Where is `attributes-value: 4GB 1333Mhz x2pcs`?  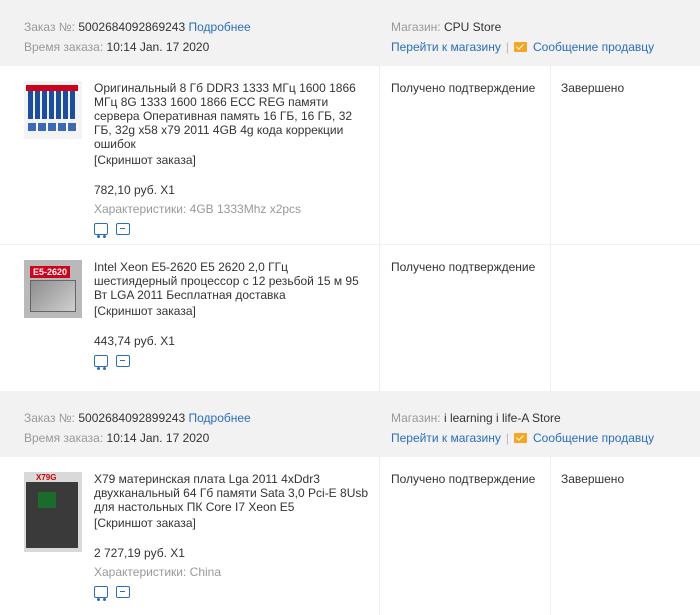 attributes-value: 4GB 1333Mhz x2pcs is located at coordinates (245, 209).